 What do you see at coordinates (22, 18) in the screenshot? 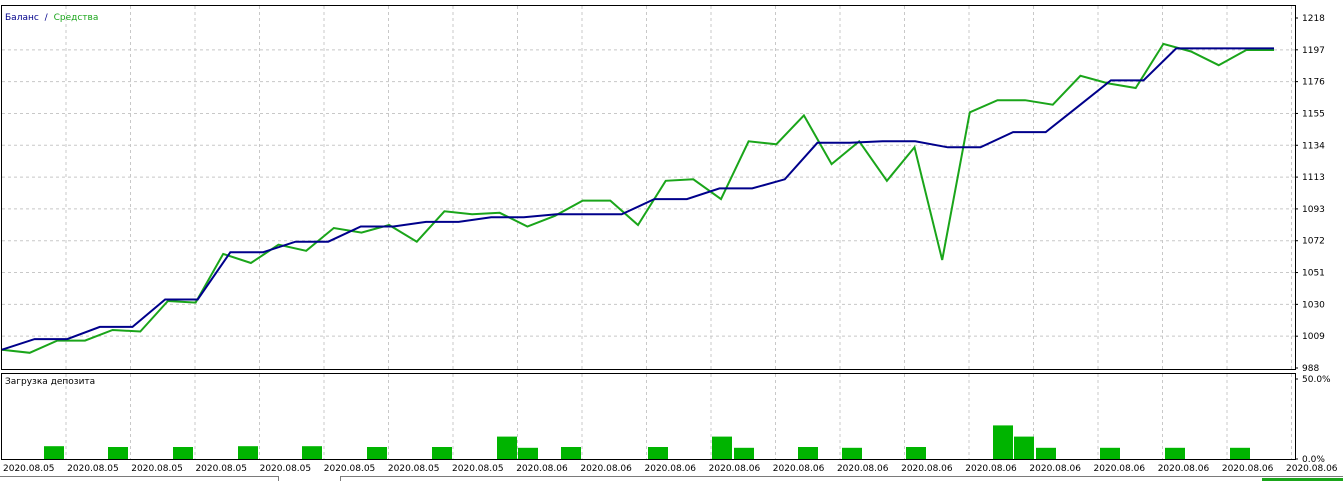
I see `legend-balance-label: Баланс` at bounding box center [22, 18].